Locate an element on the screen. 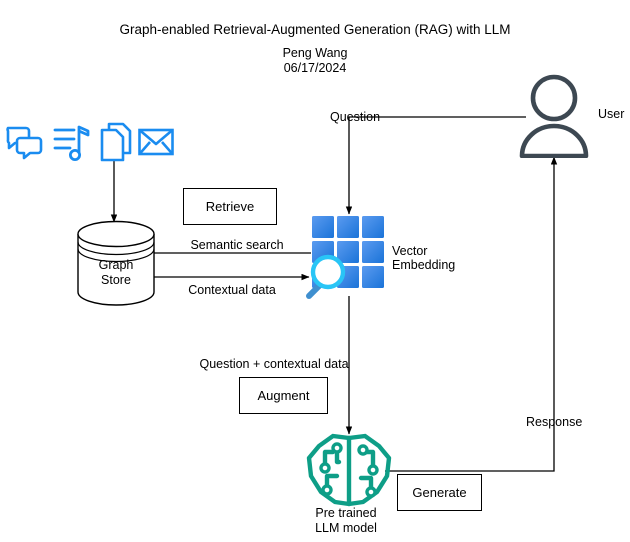  augment-box: Augment is located at coordinates (283, 395).